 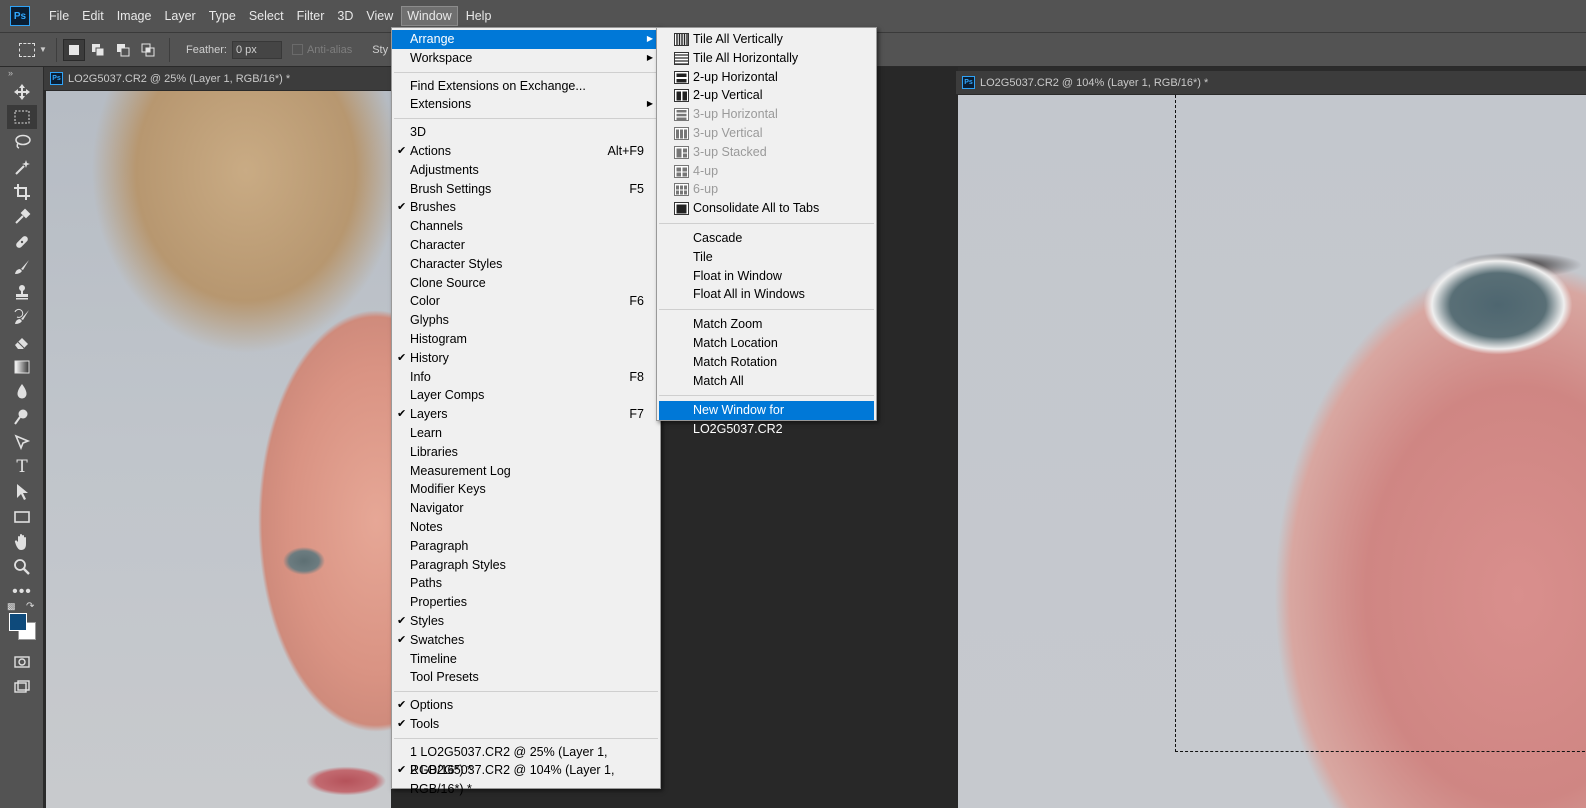 I want to click on window-menu-item-paragraph: Paragraph, so click(x=526, y=546).